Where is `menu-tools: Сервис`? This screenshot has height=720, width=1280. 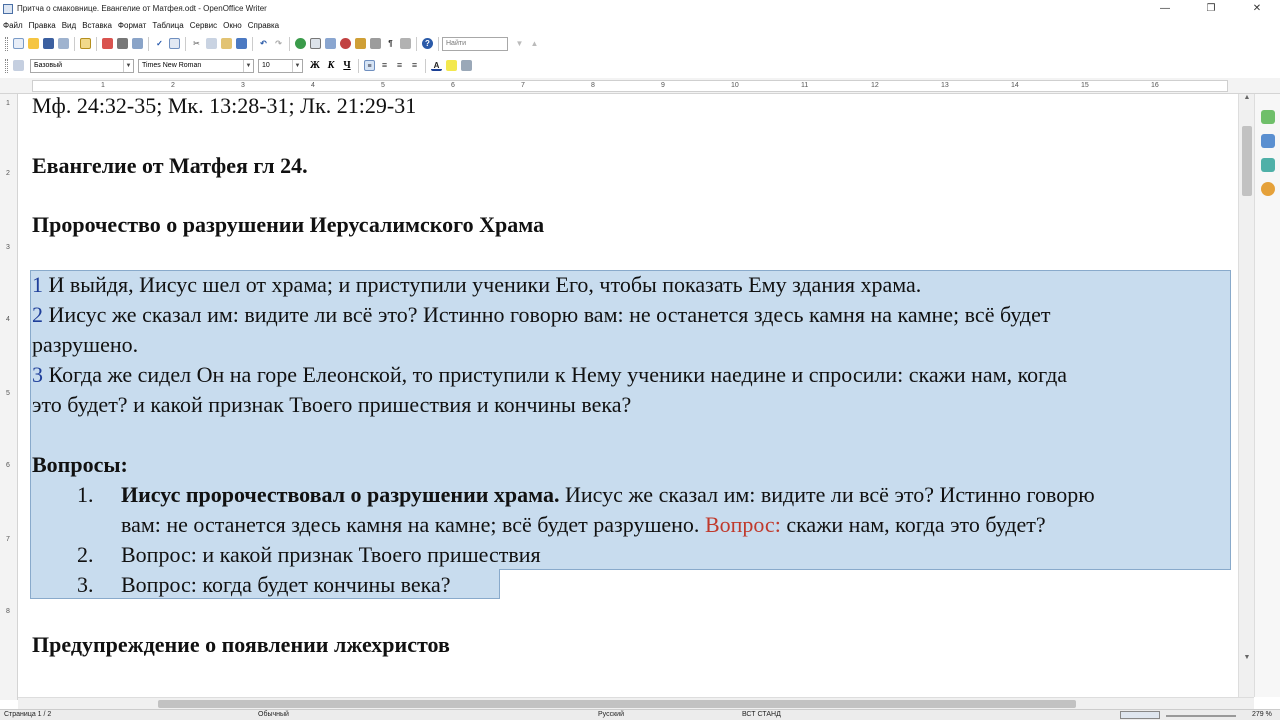 menu-tools: Сервис is located at coordinates (203, 25).